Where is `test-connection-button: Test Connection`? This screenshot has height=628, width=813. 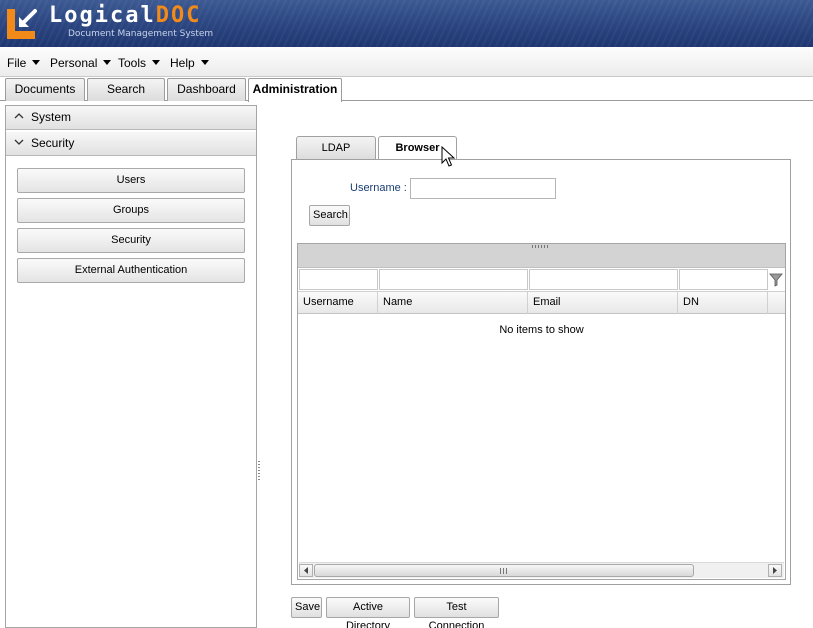
test-connection-button: Test Connection is located at coordinates (456, 612).